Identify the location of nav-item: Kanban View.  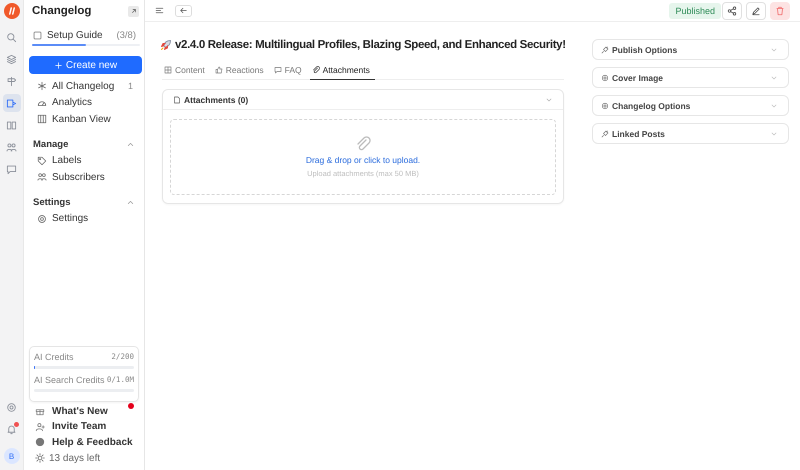
(84, 119).